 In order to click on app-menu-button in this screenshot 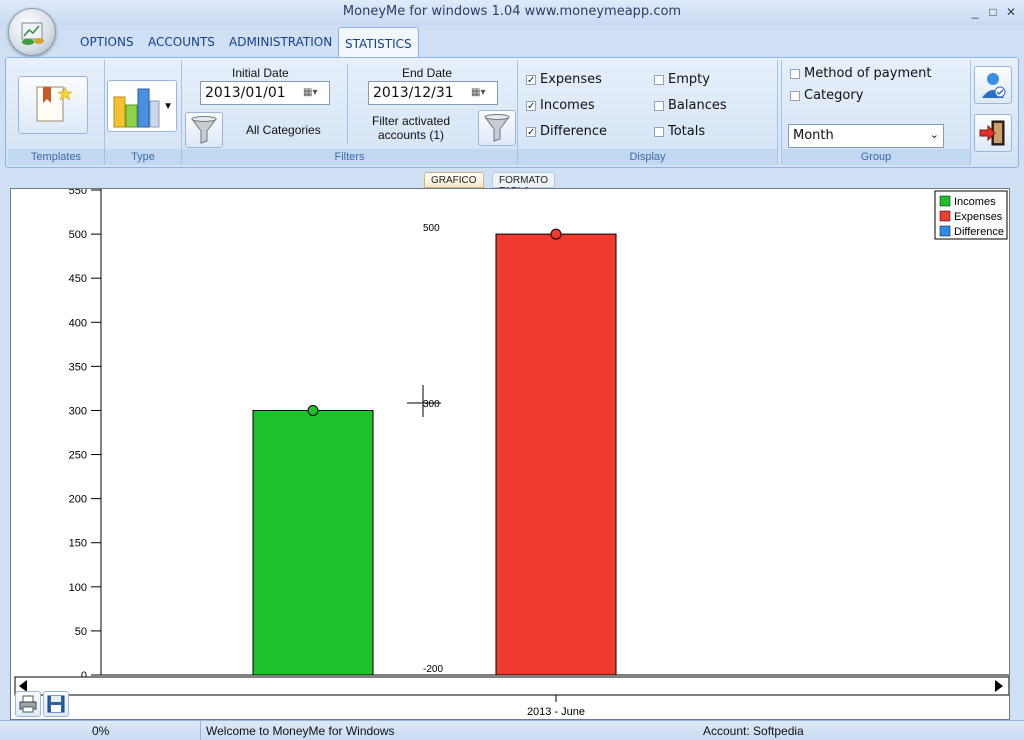, I will do `click(32, 32)`.